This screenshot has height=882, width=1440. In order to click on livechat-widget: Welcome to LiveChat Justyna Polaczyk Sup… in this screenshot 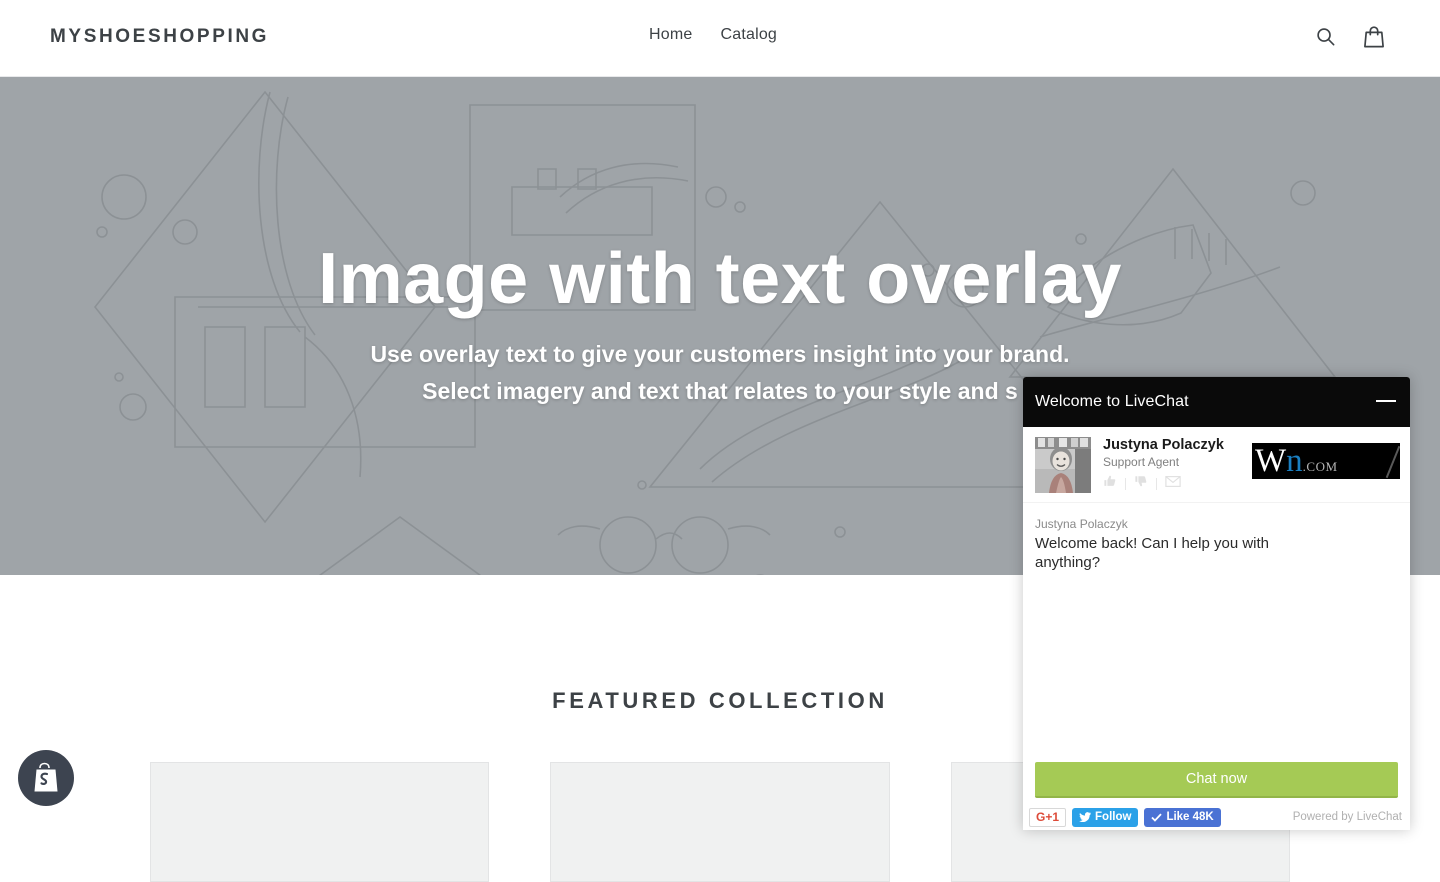, I will do `click(1216, 603)`.